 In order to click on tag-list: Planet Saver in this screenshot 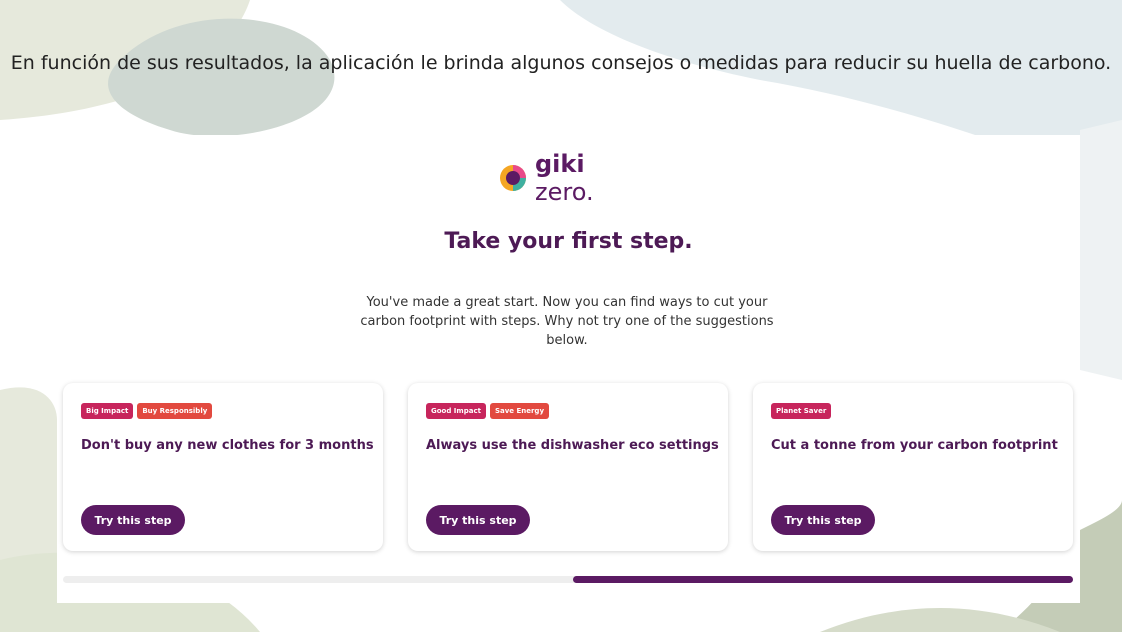, I will do `click(801, 411)`.